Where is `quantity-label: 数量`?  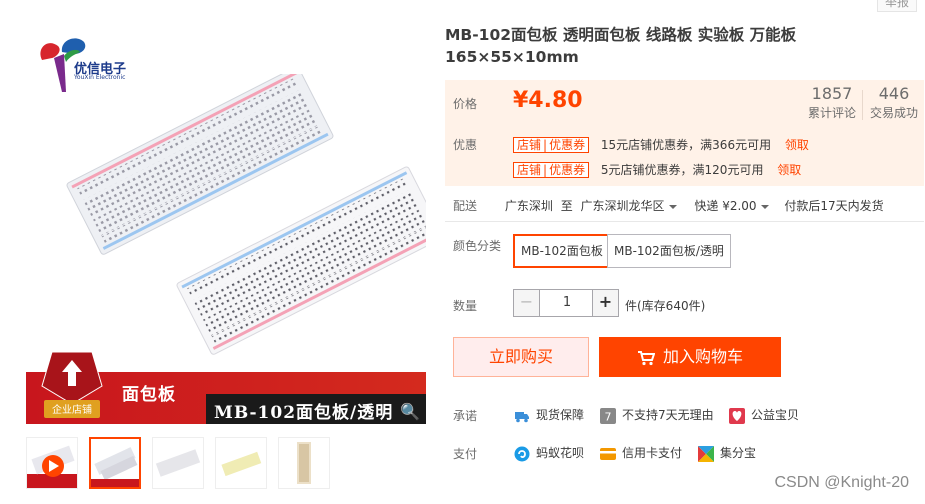
quantity-label: 数量 is located at coordinates (465, 306).